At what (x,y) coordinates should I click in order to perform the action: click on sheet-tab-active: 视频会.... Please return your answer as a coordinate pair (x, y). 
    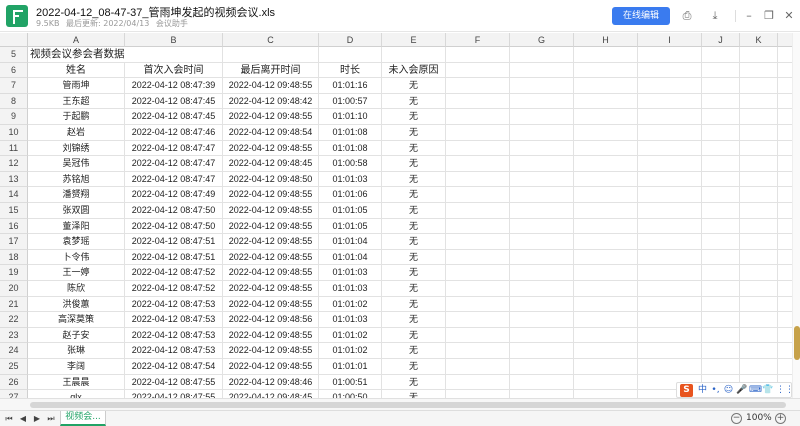
    Looking at the image, I should click on (83, 418).